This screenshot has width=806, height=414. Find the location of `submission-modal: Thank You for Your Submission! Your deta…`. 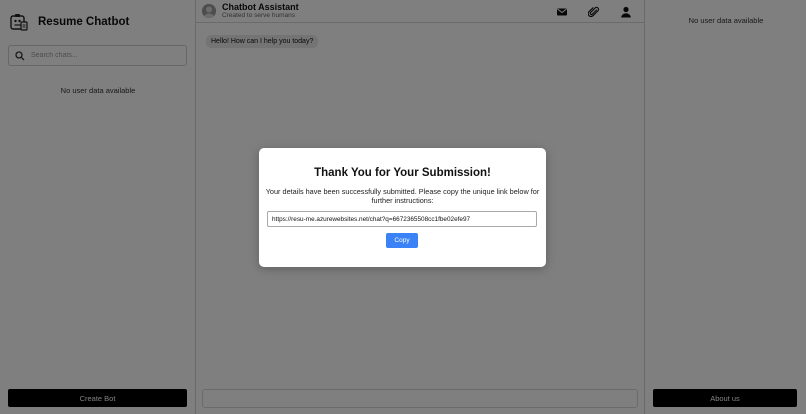

submission-modal: Thank You for Your Submission! Your deta… is located at coordinates (402, 207).